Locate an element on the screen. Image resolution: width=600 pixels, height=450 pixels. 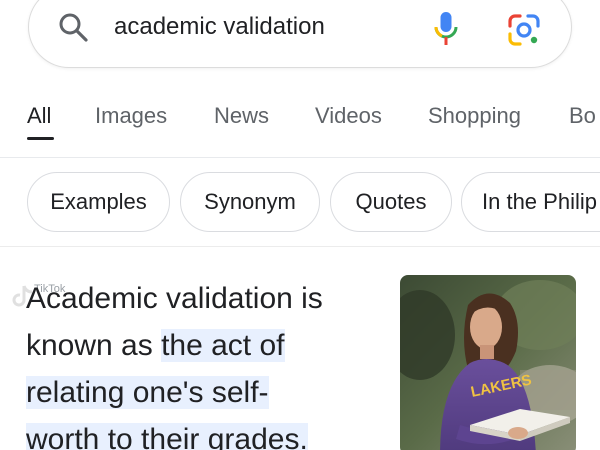
snippet-highlight: worth to their grades. is located at coordinates (167, 436).